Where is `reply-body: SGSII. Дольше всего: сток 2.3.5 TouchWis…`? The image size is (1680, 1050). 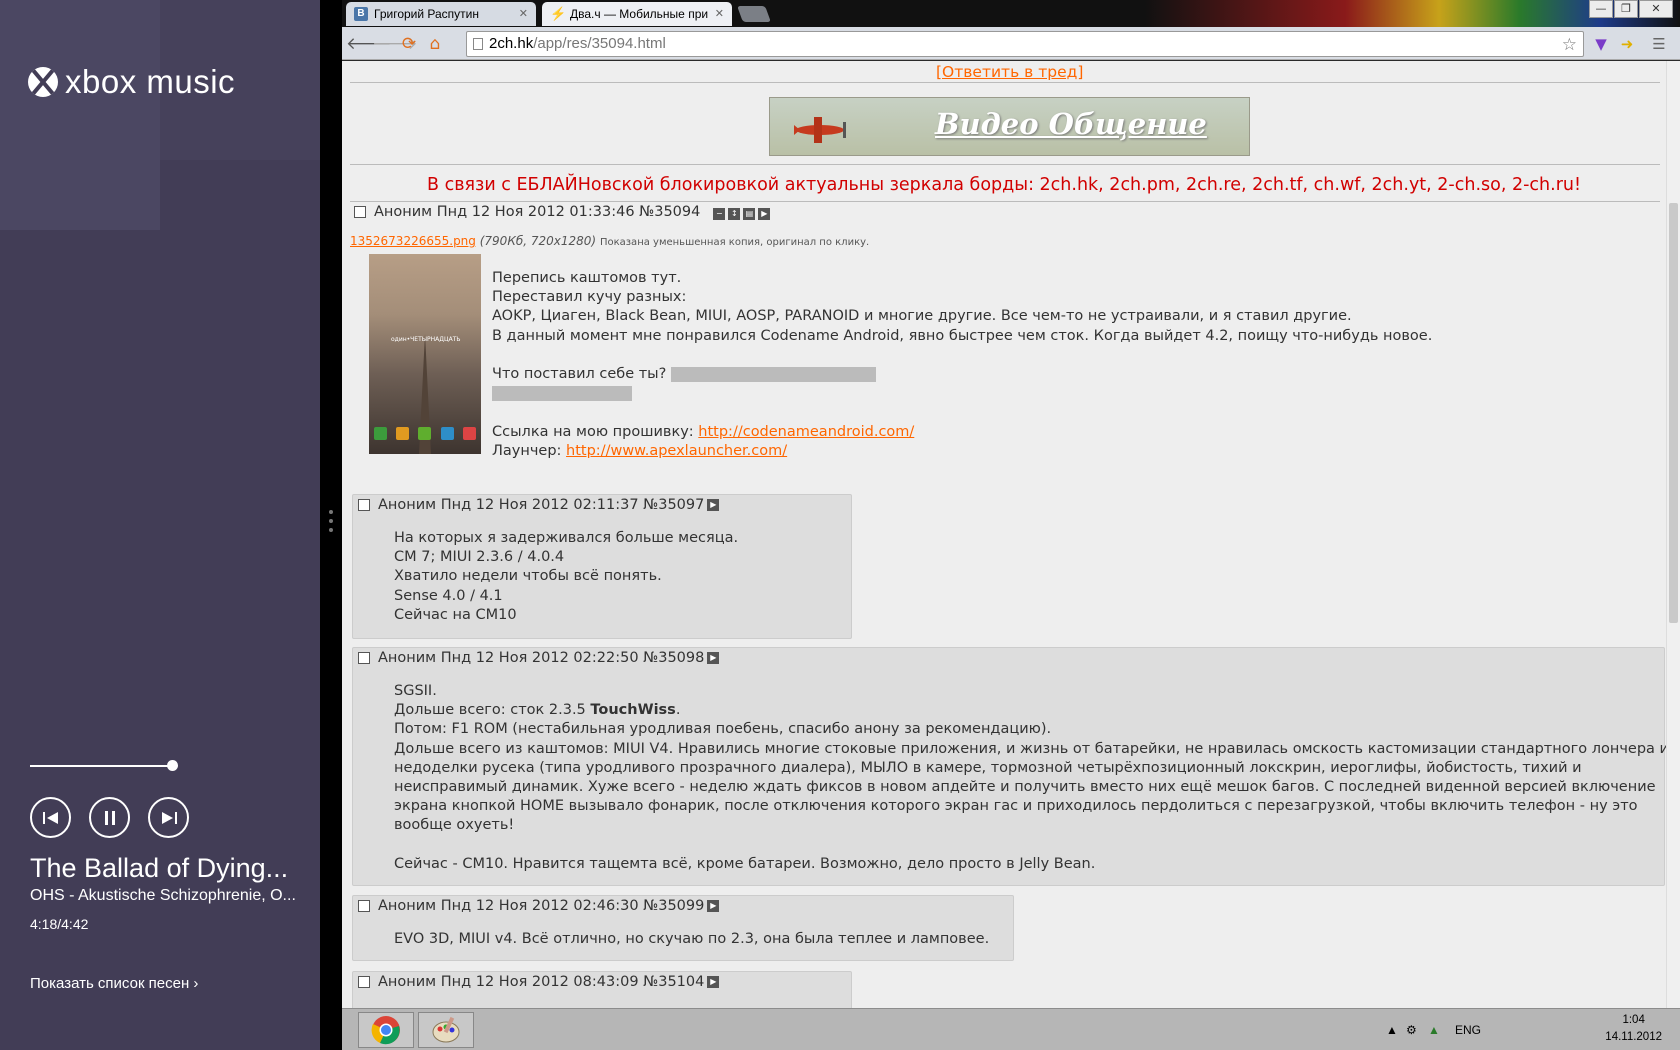
reply-body: SGSII. Дольше всего: сток 2.3.5 TouchWis… is located at coordinates (1031, 777).